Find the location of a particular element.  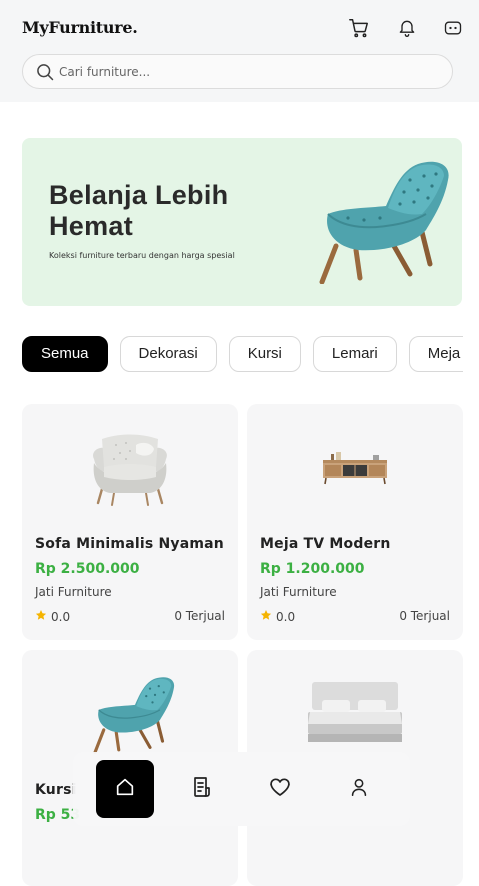

nav-wishlist-button is located at coordinates (280, 789).